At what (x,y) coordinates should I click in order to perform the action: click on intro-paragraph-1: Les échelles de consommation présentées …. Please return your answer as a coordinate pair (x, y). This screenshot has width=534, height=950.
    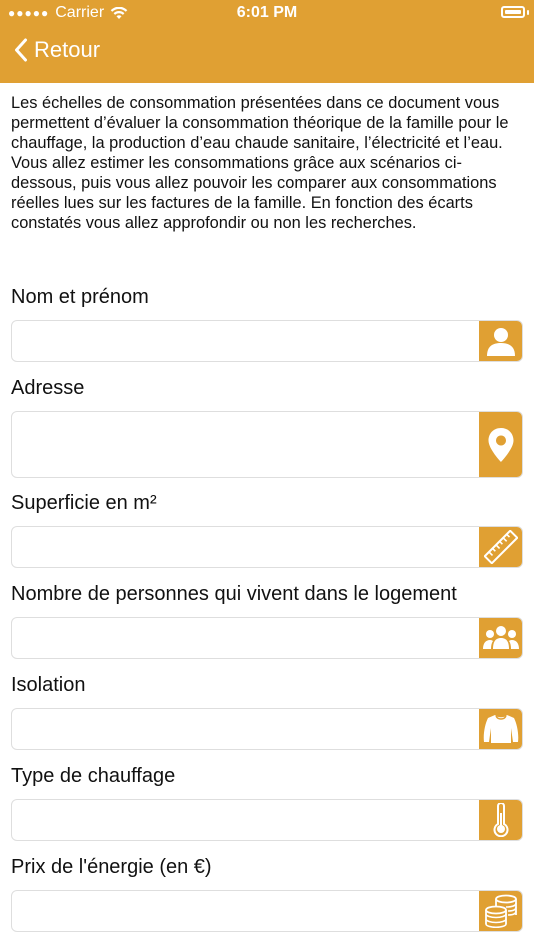
    Looking at the image, I should click on (260, 123).